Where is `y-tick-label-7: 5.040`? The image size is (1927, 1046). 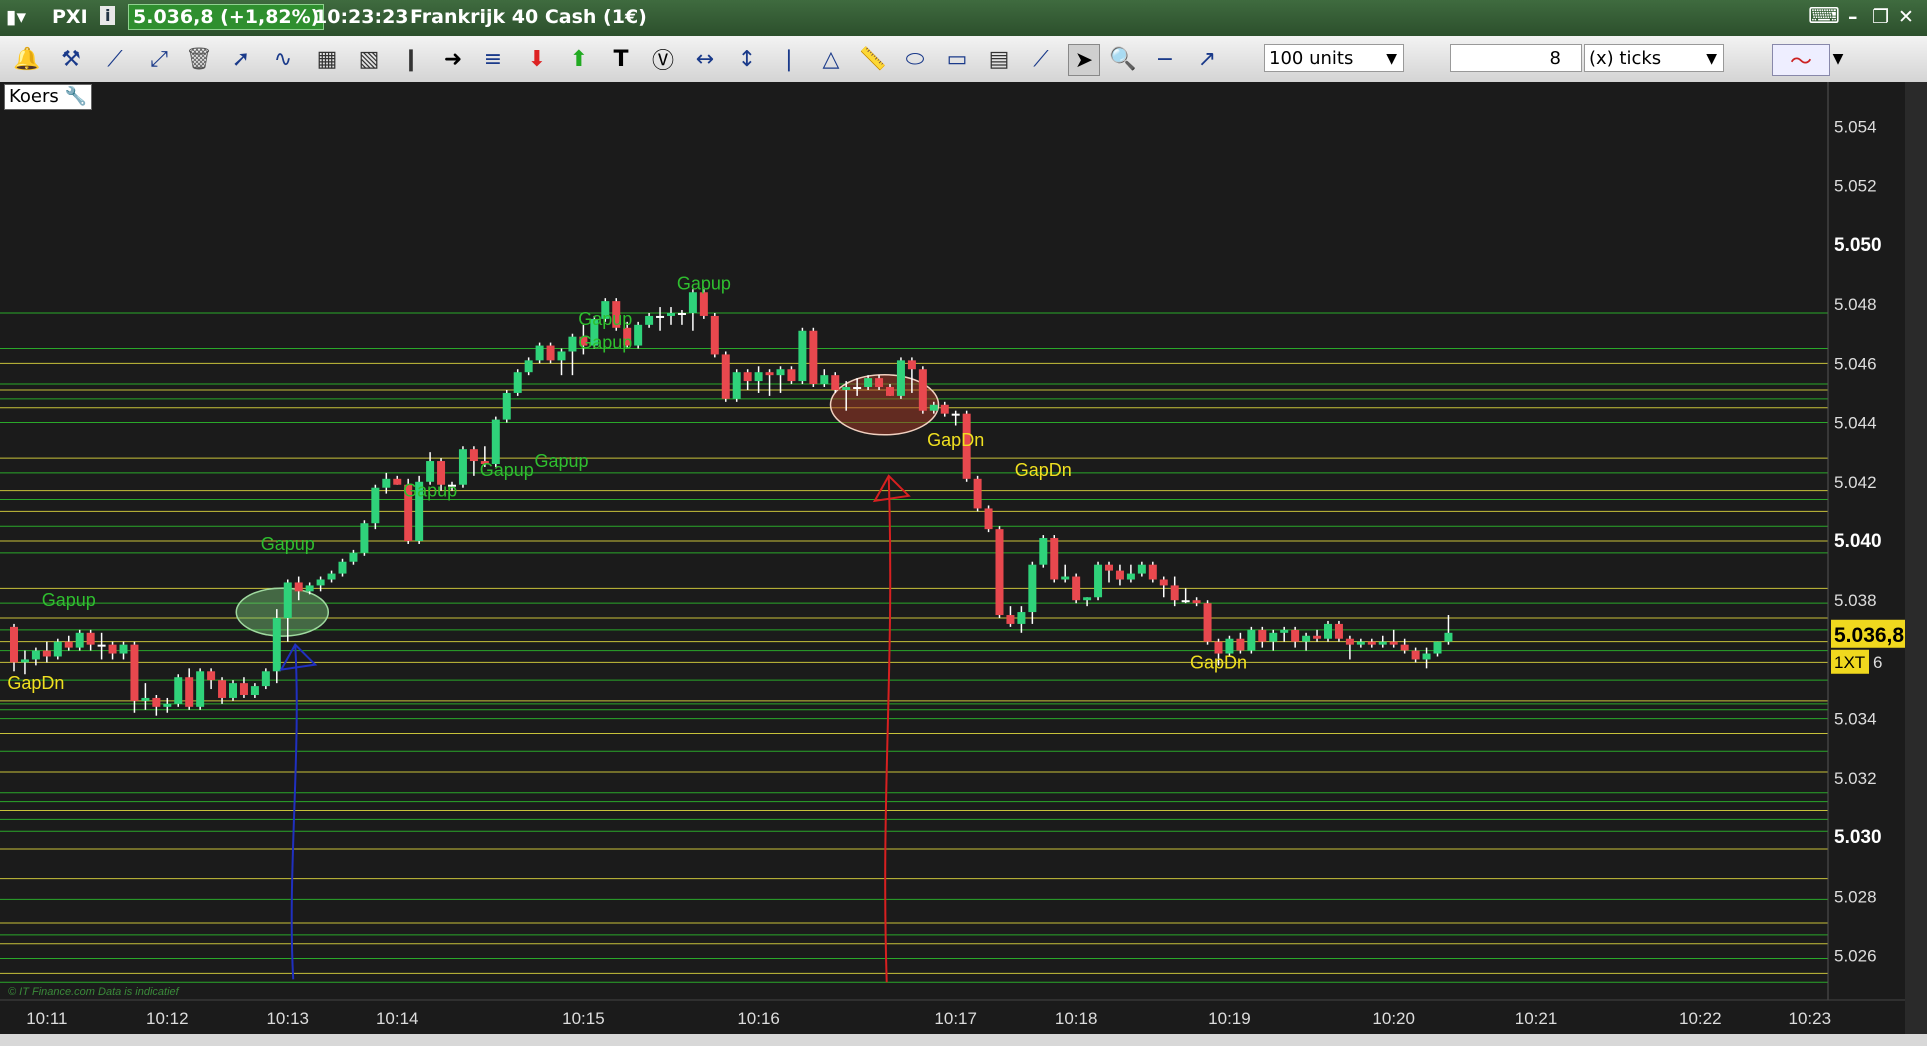
y-tick-label-7: 5.040 is located at coordinates (1858, 541).